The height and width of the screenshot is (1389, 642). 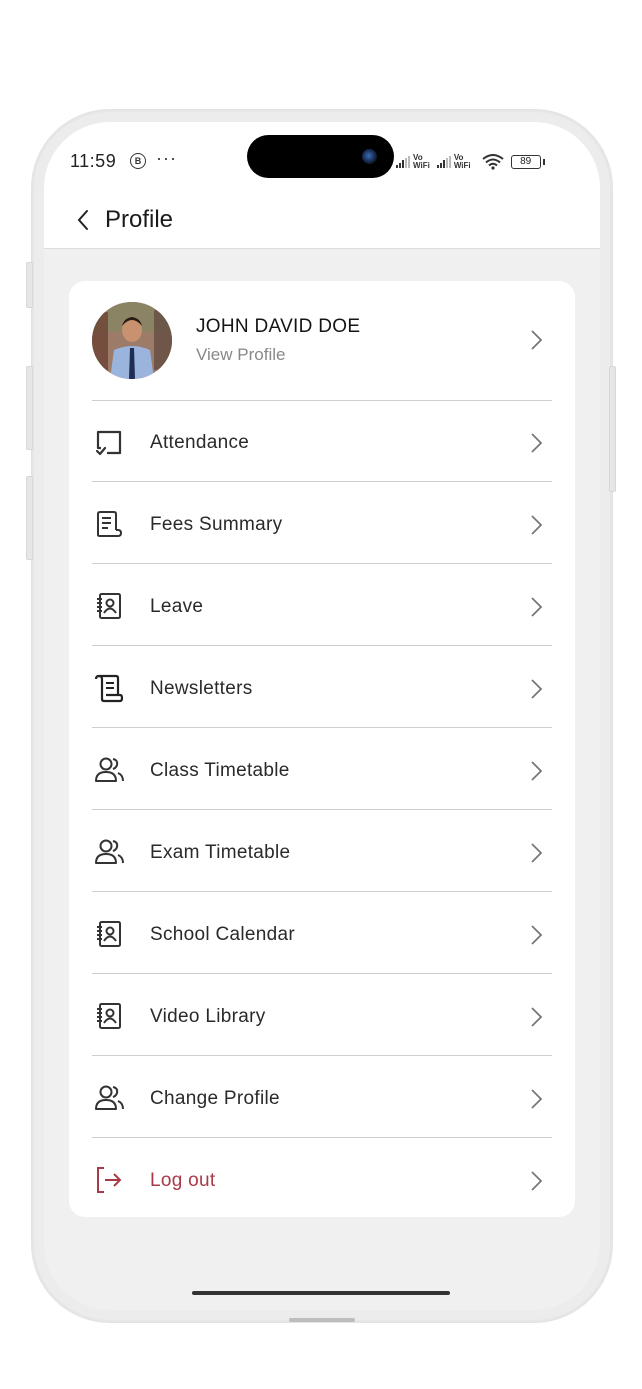 I want to click on menu-item-change-profile: Change Profile, so click(x=322, y=1099).